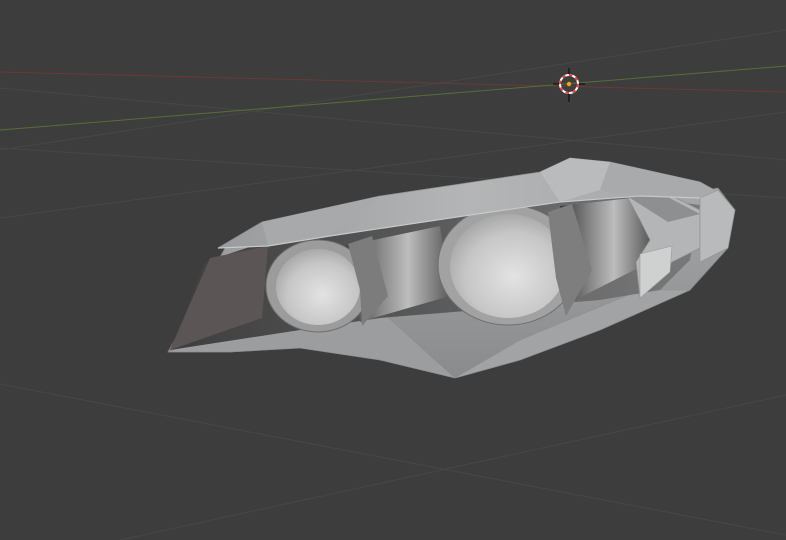  What do you see at coordinates (393, 82) in the screenshot?
I see `x-axis-line` at bounding box center [393, 82].